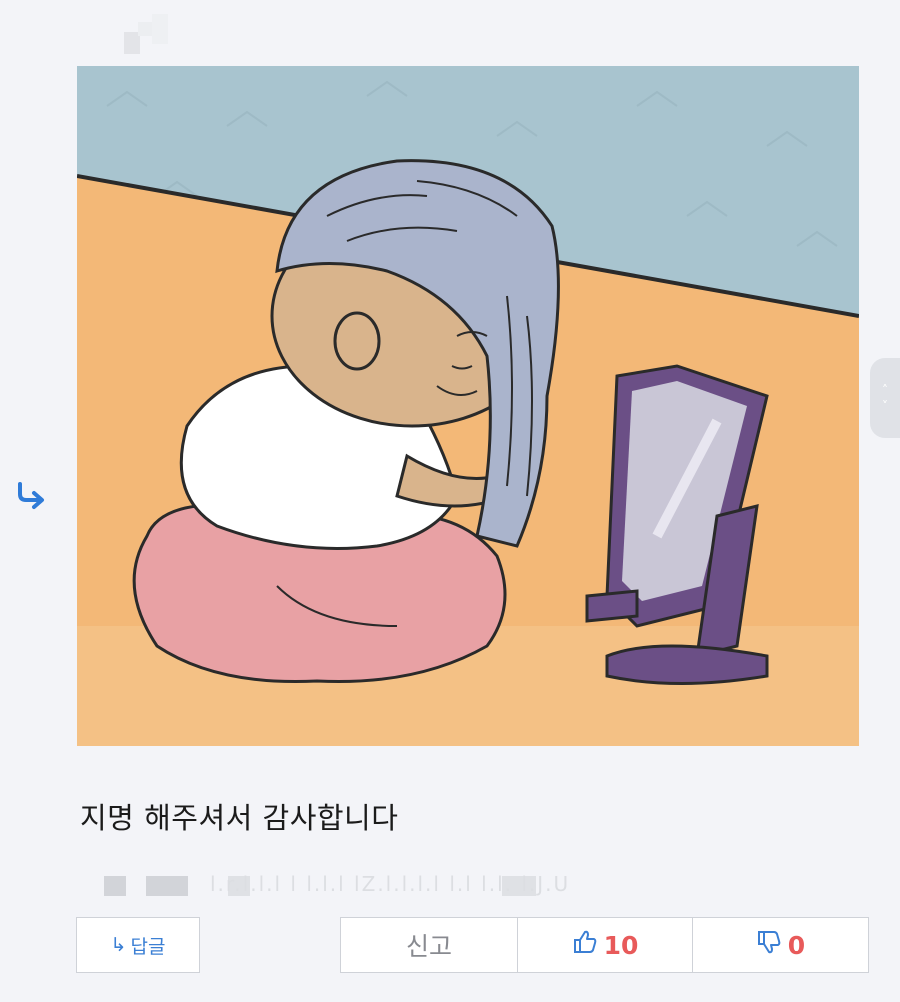 The image size is (900, 1002). Describe the element at coordinates (769, 945) in the screenshot. I see `thumbs-down-icon` at that location.